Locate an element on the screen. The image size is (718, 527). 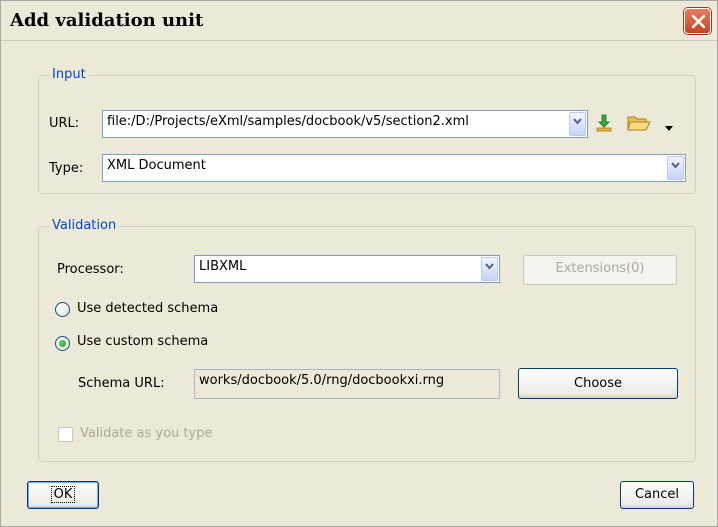
type-dropdown-button is located at coordinates (675, 168).